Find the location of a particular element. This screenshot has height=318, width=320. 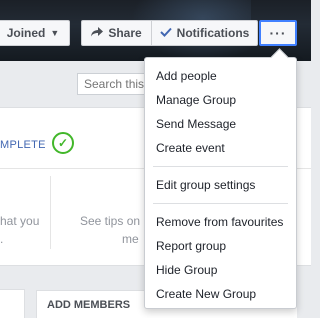

tip-left-line2: . is located at coordinates (2, 239).